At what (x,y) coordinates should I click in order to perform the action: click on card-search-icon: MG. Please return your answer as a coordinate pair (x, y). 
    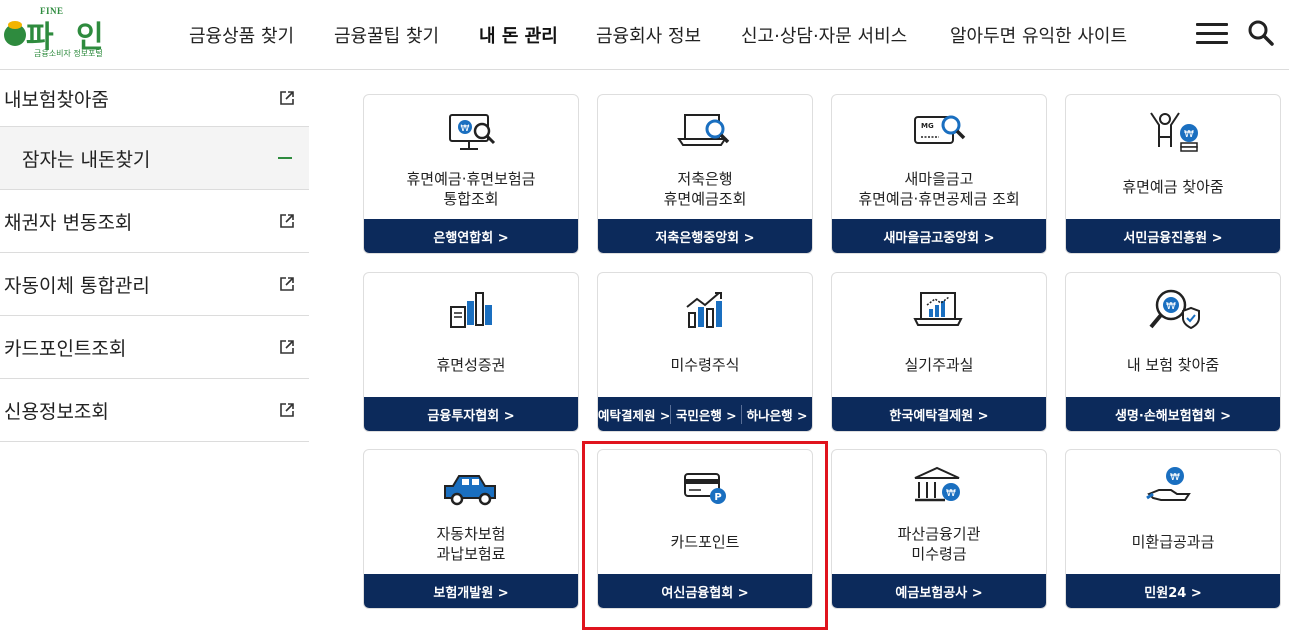
    Looking at the image, I should click on (940, 129).